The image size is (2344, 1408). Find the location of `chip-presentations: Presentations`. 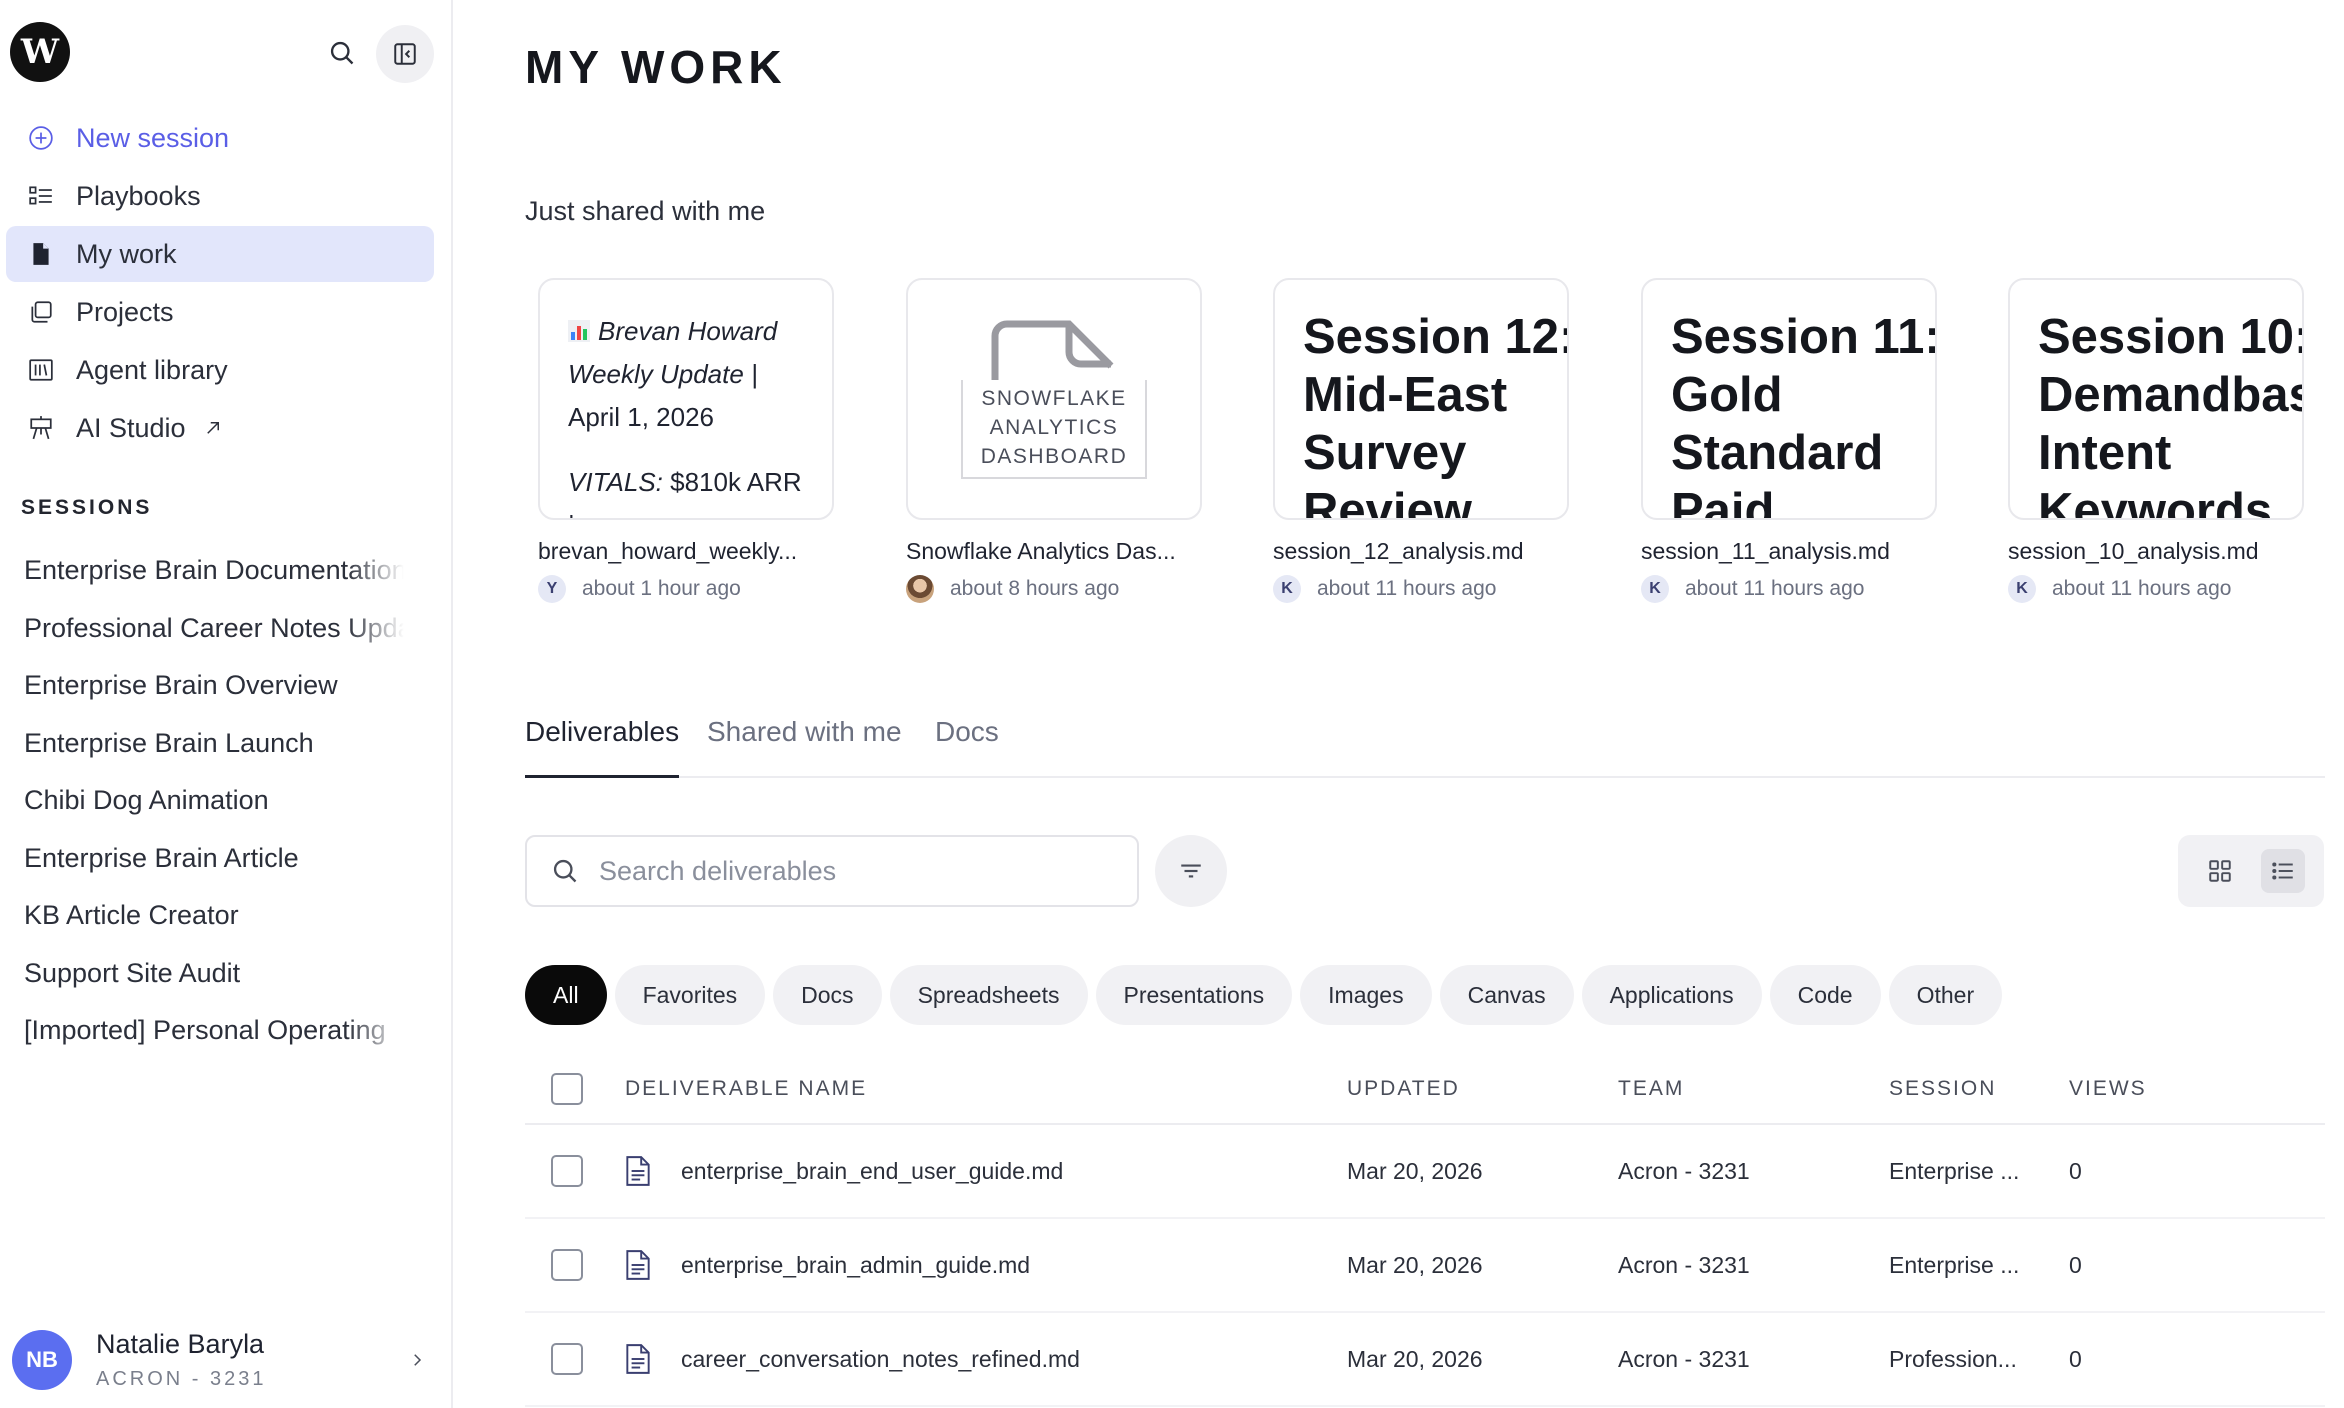

chip-presentations: Presentations is located at coordinates (1194, 995).